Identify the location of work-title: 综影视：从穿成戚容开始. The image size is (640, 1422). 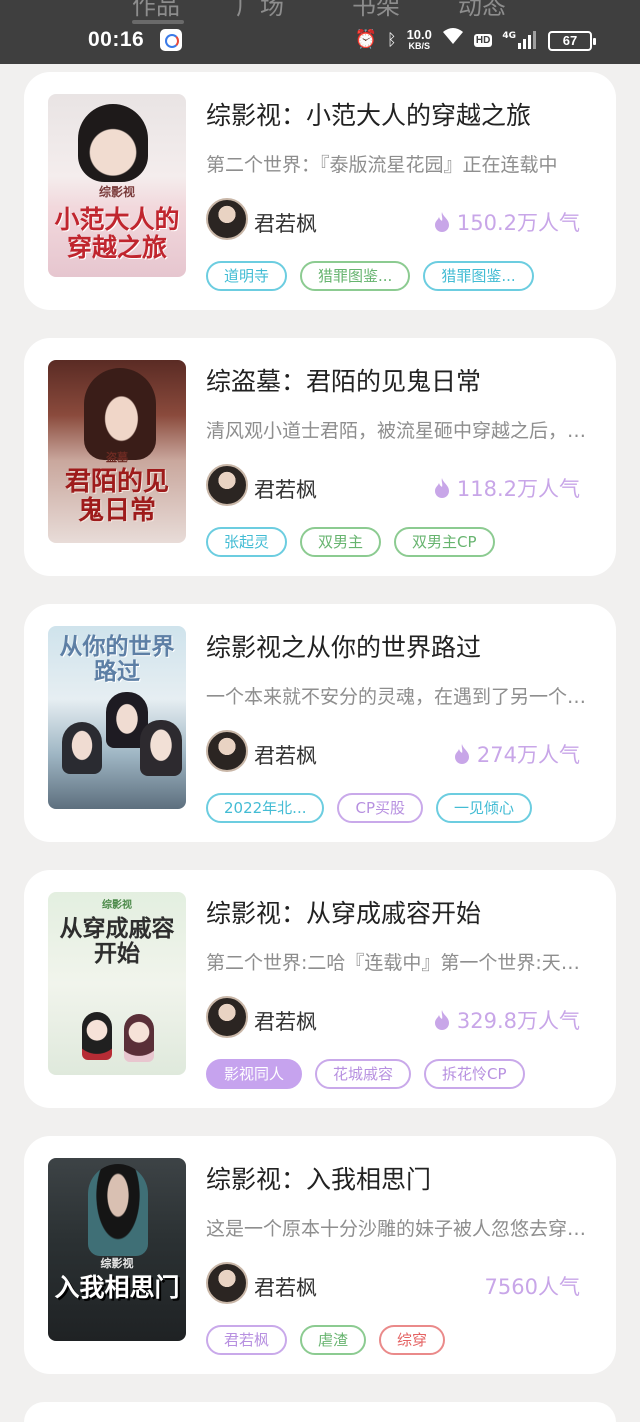
(343, 912).